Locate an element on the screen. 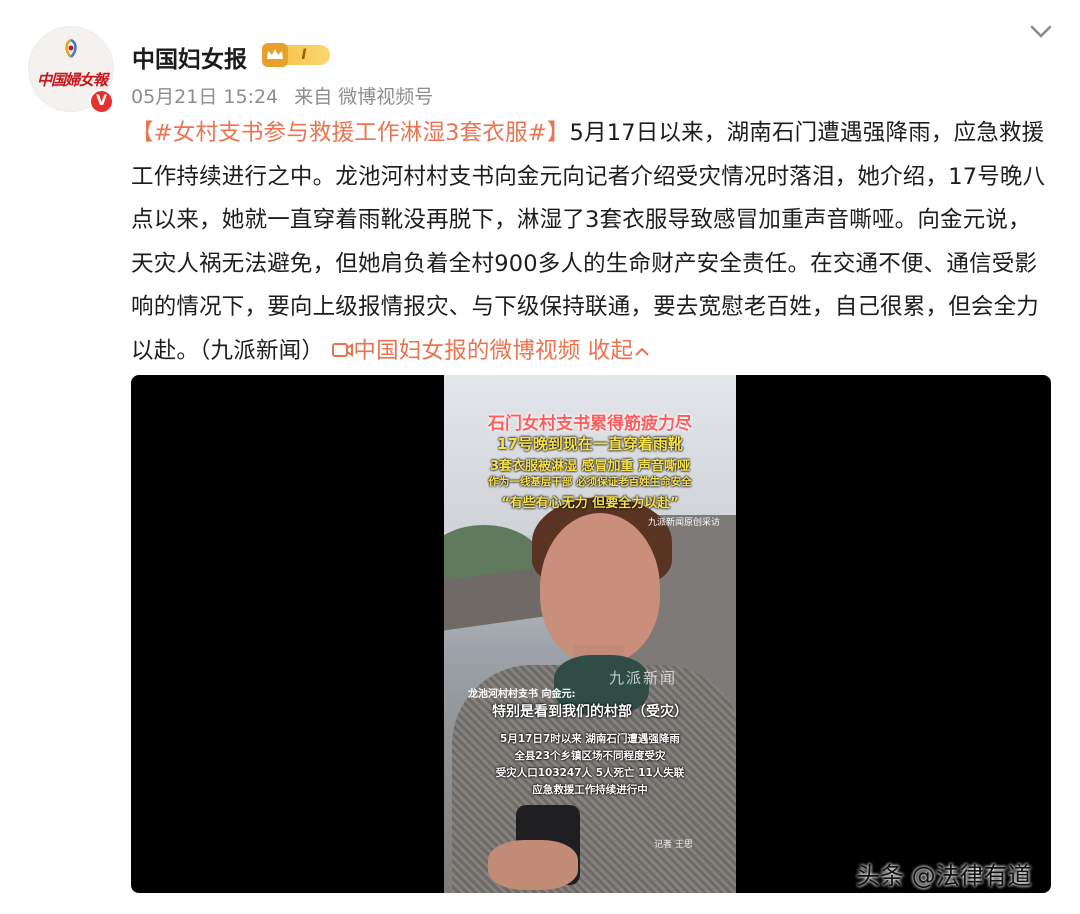 Image resolution: width=1080 pixels, height=914 pixels. video-link-icon is located at coordinates (343, 349).